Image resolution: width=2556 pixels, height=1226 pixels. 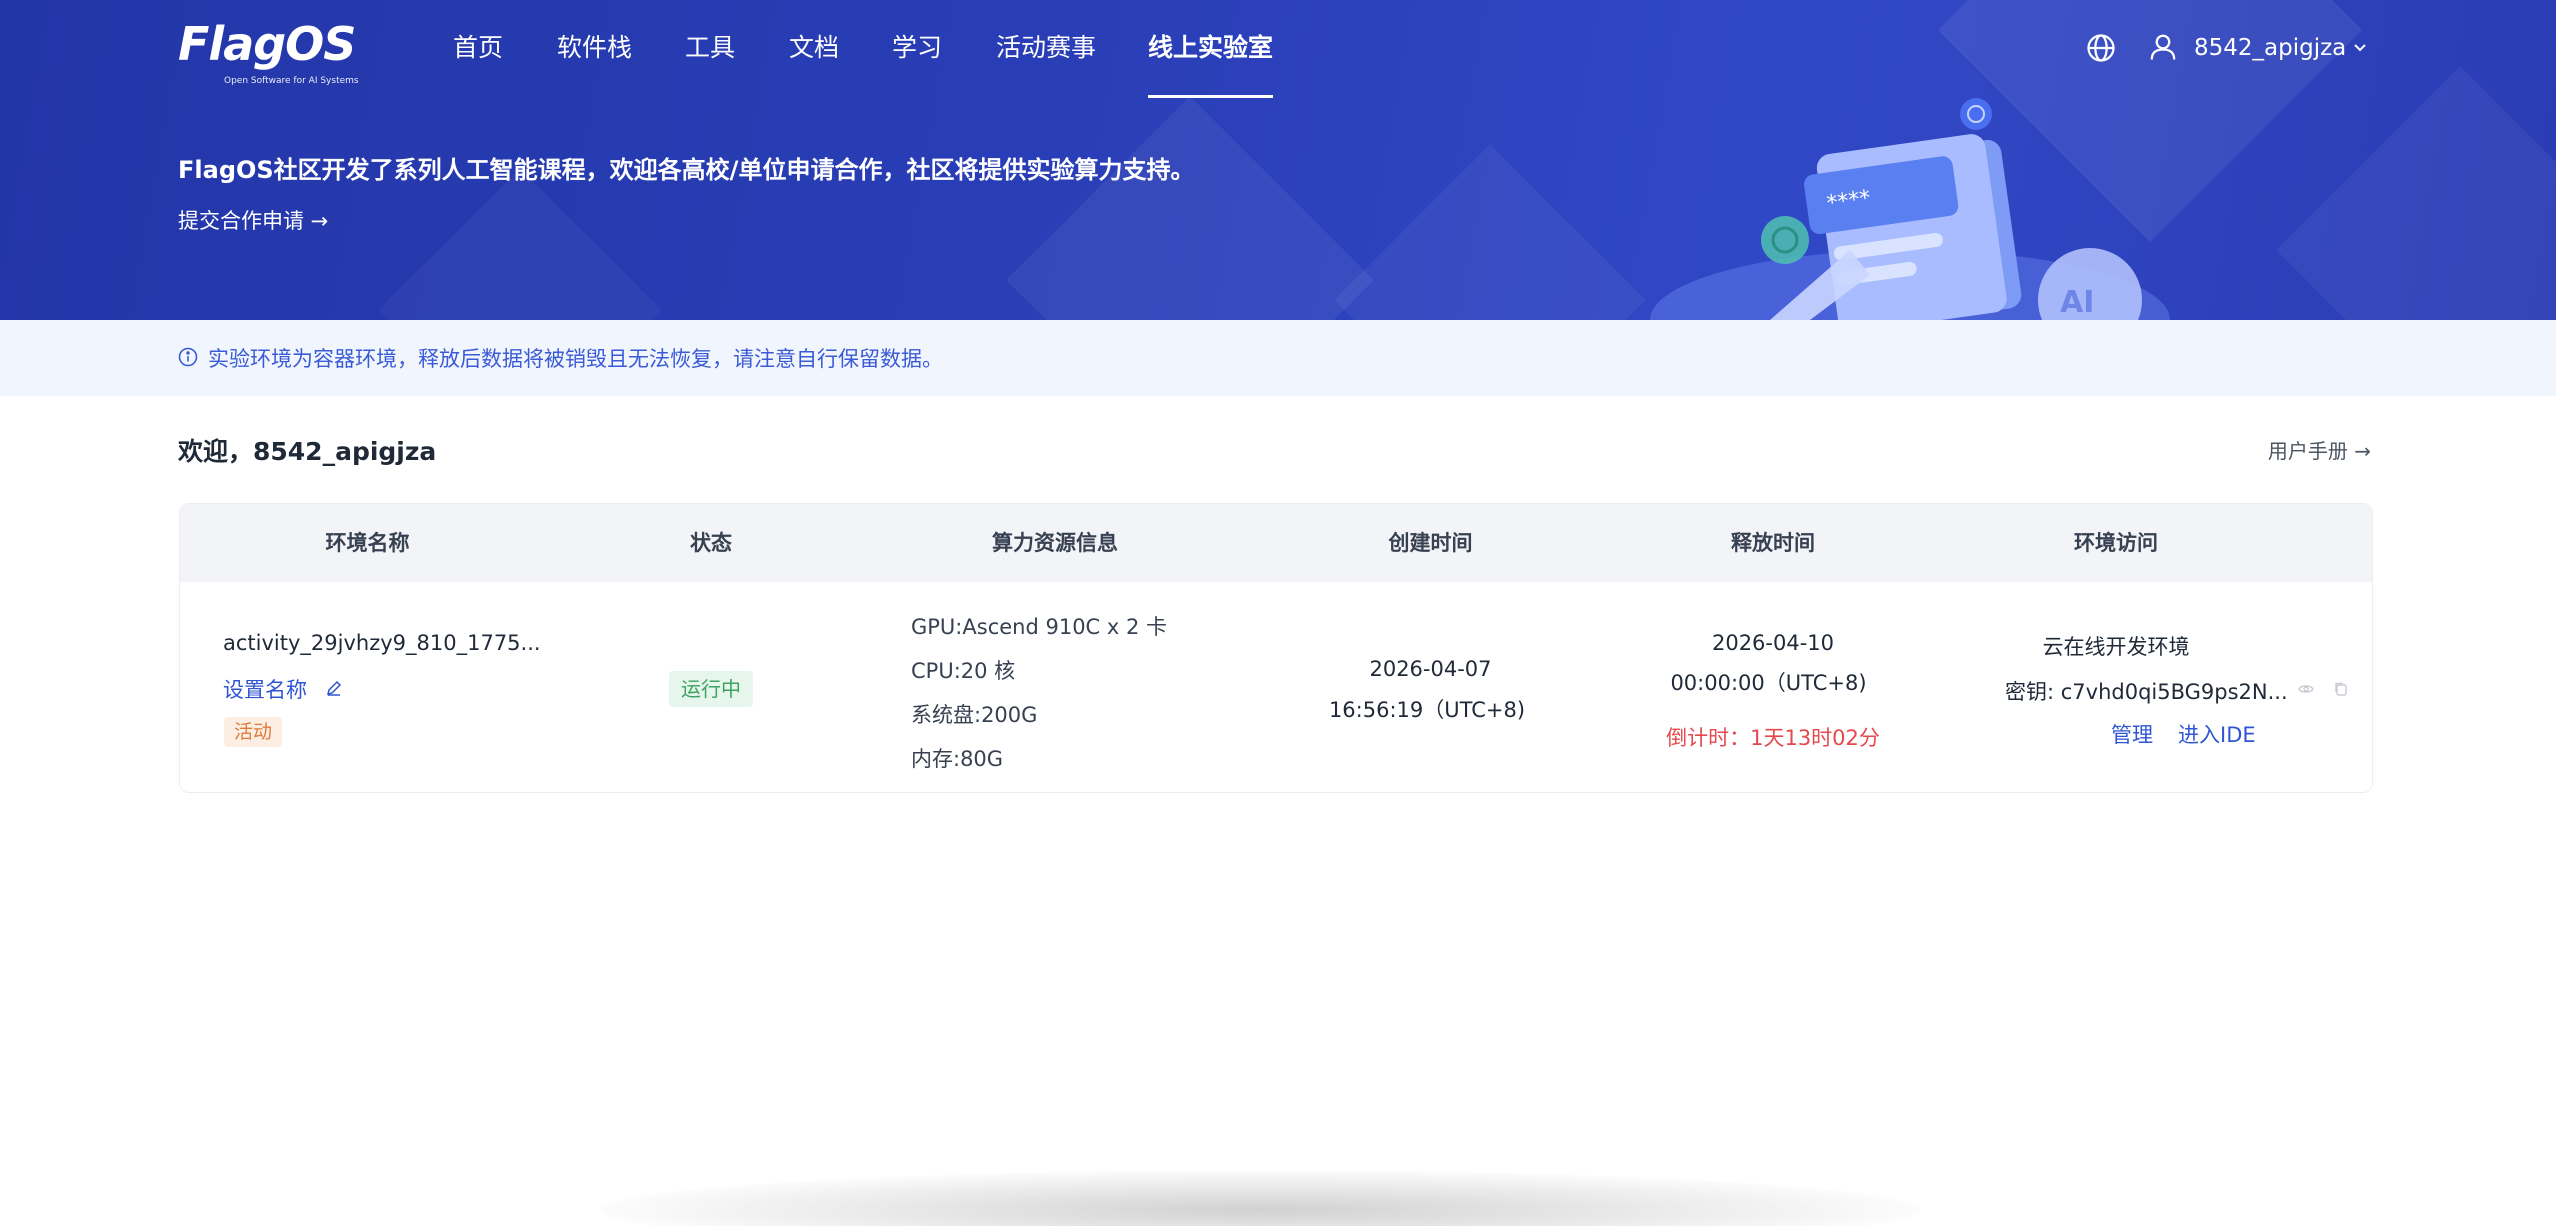 What do you see at coordinates (267, 44) in the screenshot?
I see `logo-wordmark: FlagOS` at bounding box center [267, 44].